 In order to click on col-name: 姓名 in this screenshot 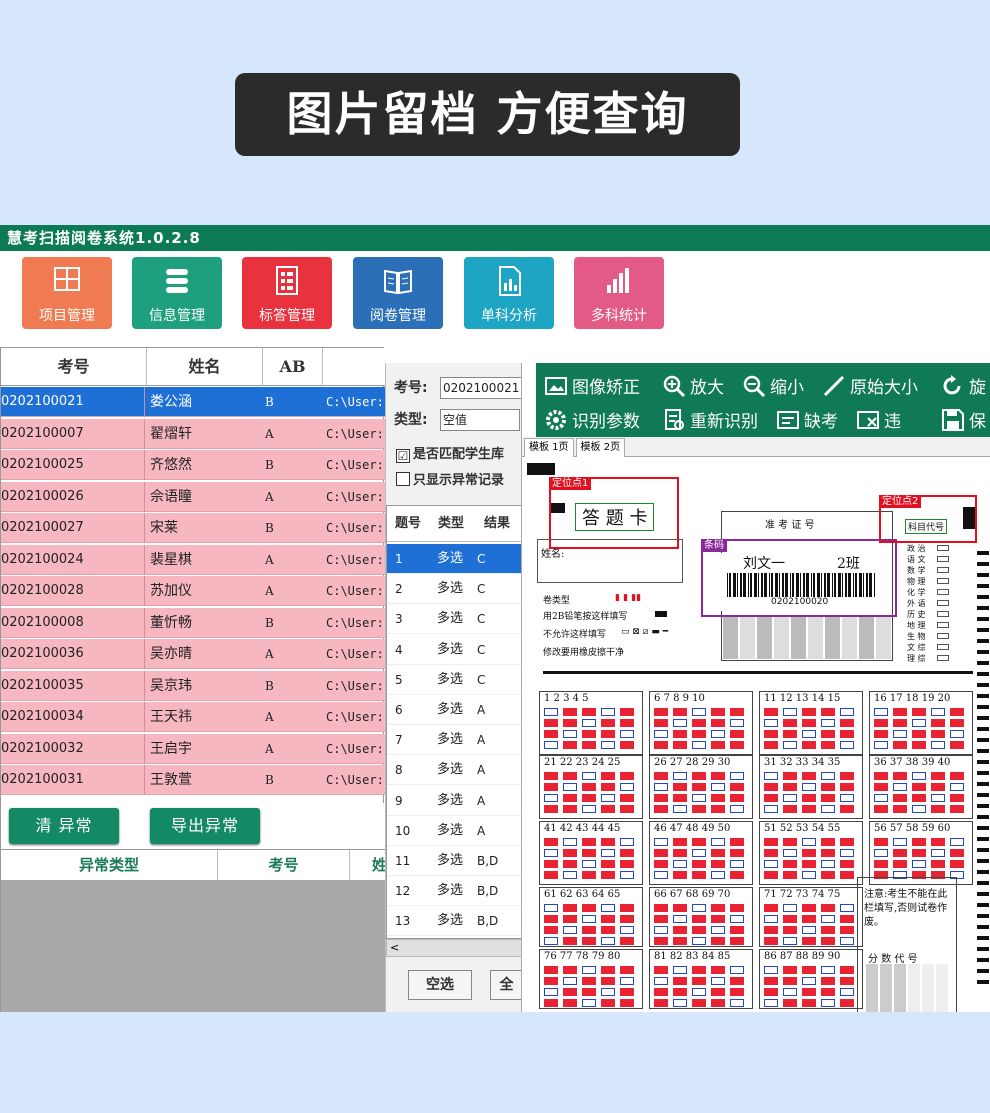, I will do `click(205, 367)`.